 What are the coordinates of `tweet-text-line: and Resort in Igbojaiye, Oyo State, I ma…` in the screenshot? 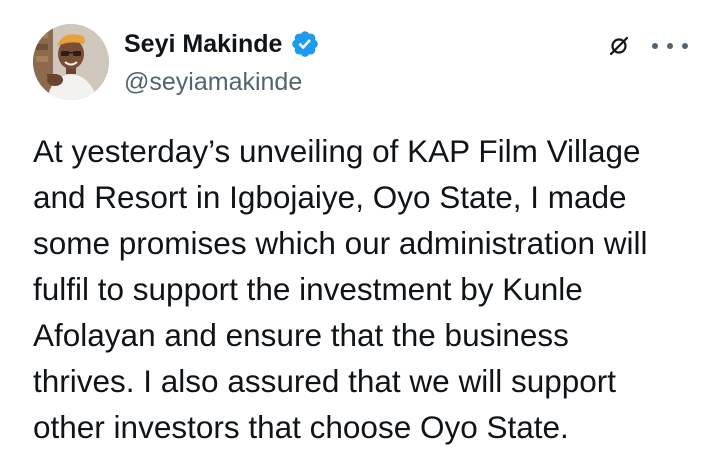 It's located at (330, 197).